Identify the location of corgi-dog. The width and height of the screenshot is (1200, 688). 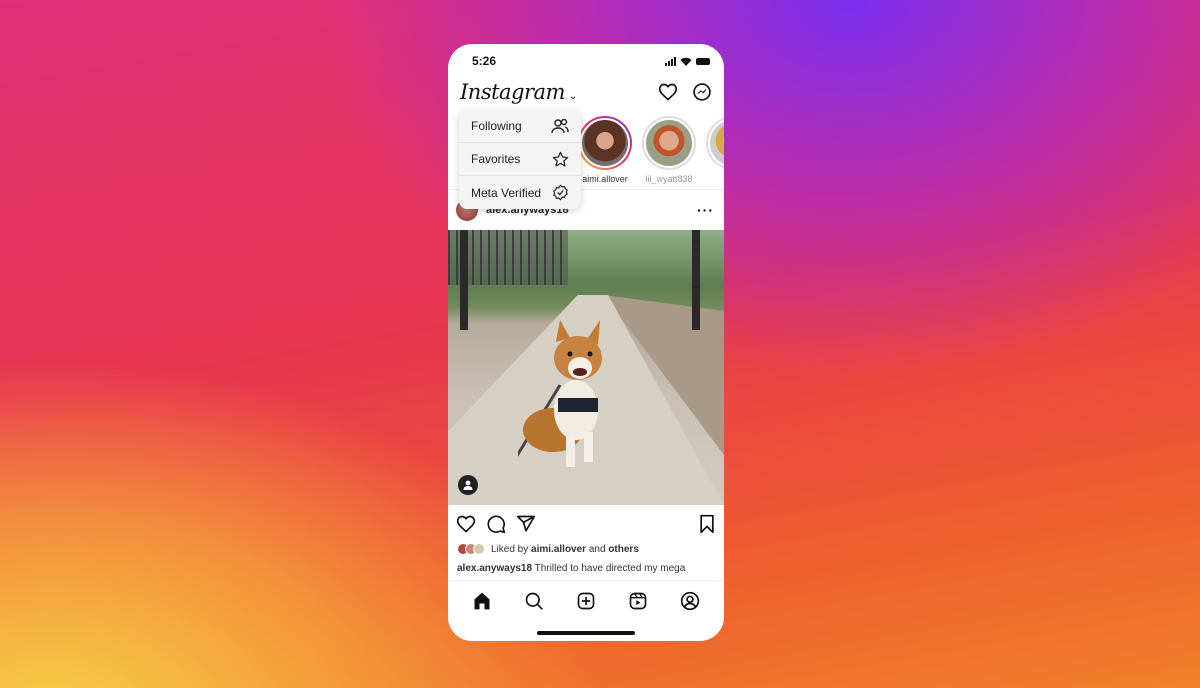
(560, 393).